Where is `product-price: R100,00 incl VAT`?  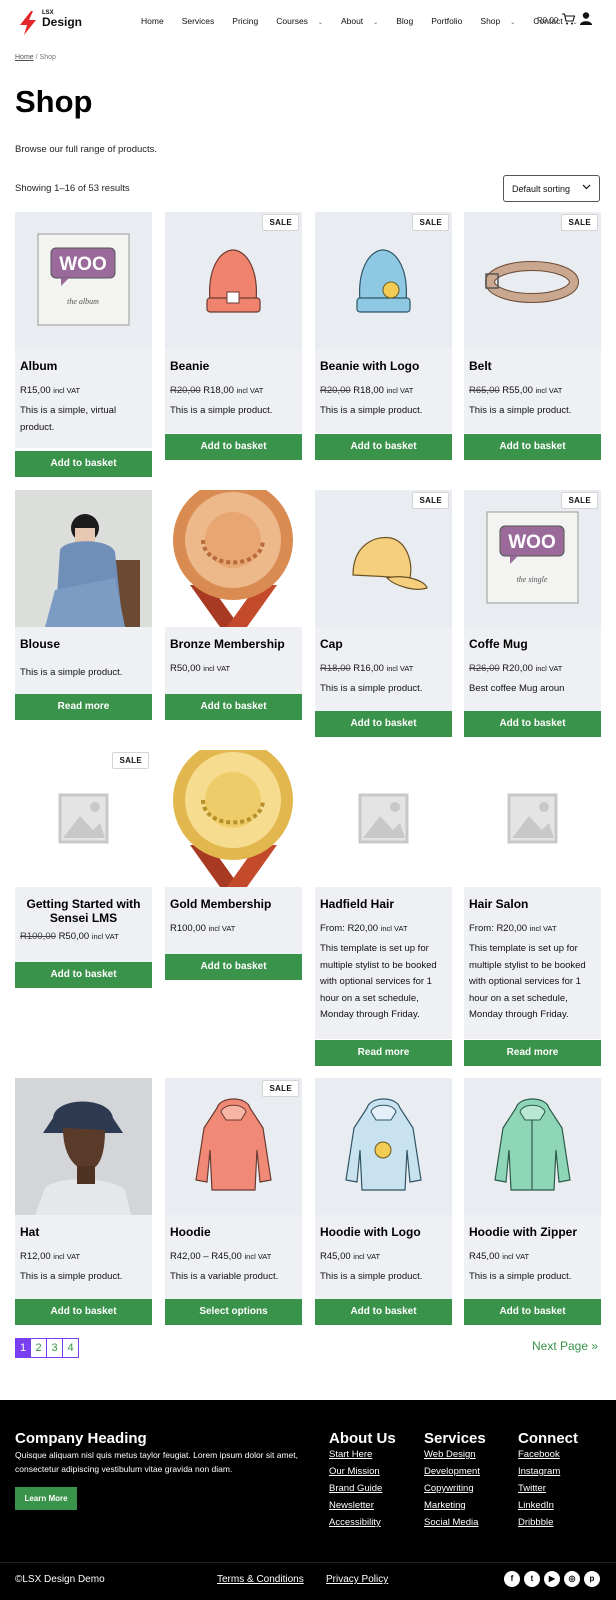
product-price: R100,00 incl VAT is located at coordinates (203, 928).